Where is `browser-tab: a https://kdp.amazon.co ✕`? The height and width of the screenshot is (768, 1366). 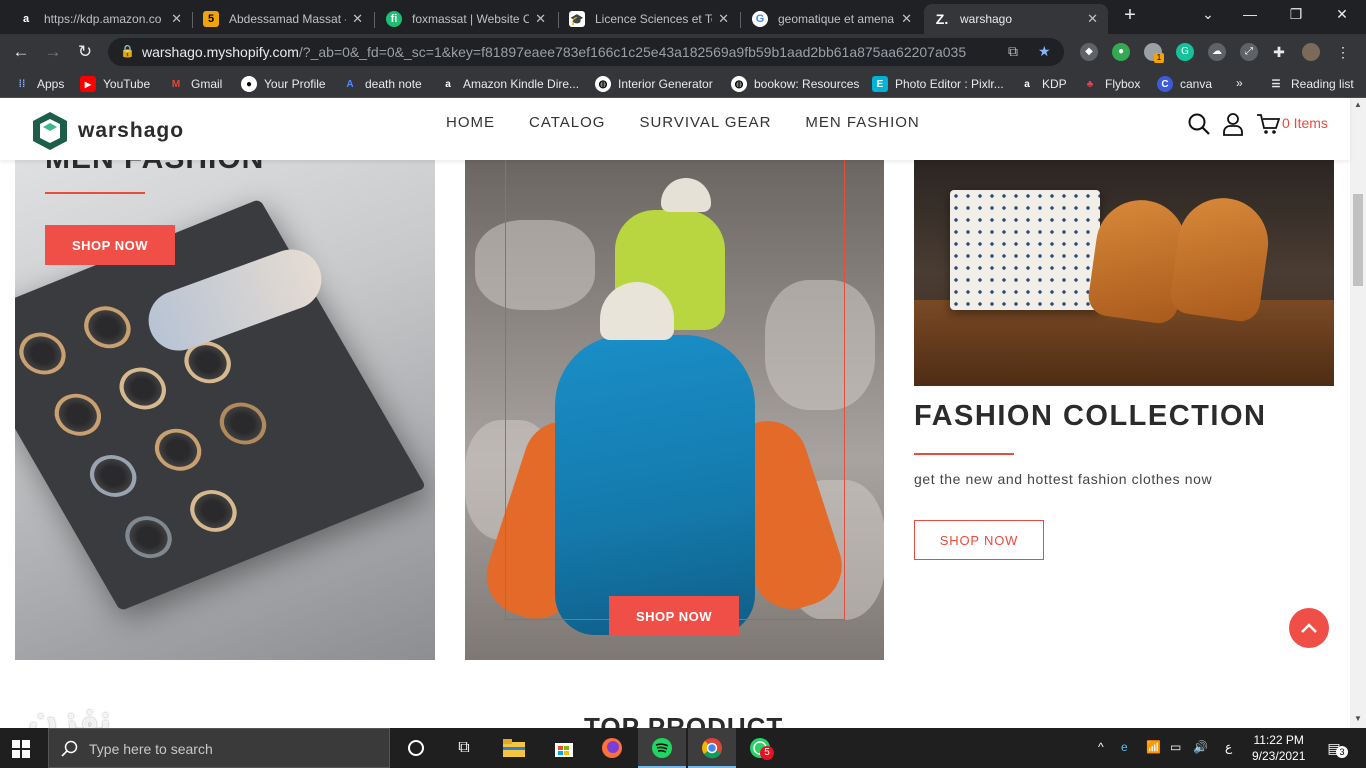 browser-tab: a https://kdp.amazon.co ✕ is located at coordinates (100, 19).